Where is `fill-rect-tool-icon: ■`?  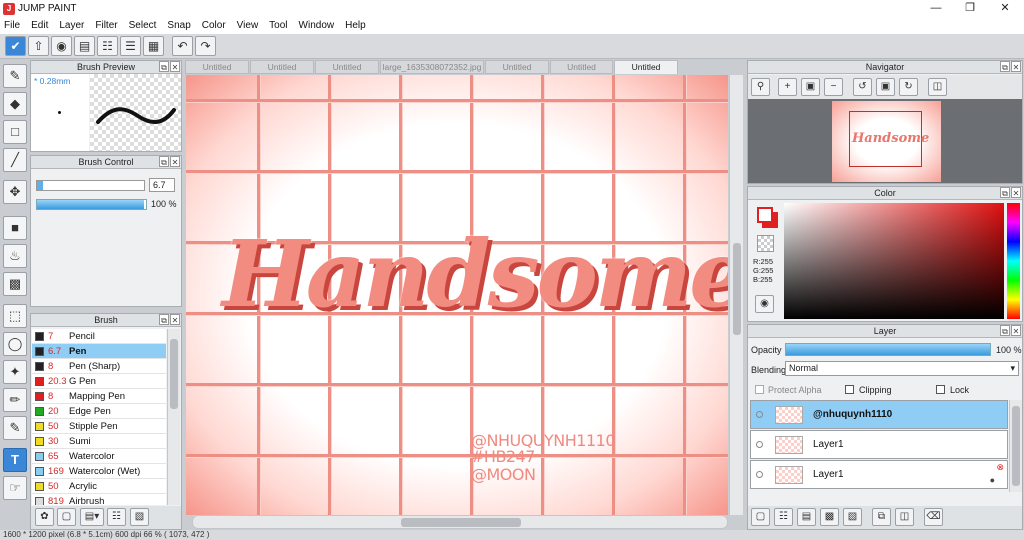 fill-rect-tool-icon: ■ is located at coordinates (15, 228).